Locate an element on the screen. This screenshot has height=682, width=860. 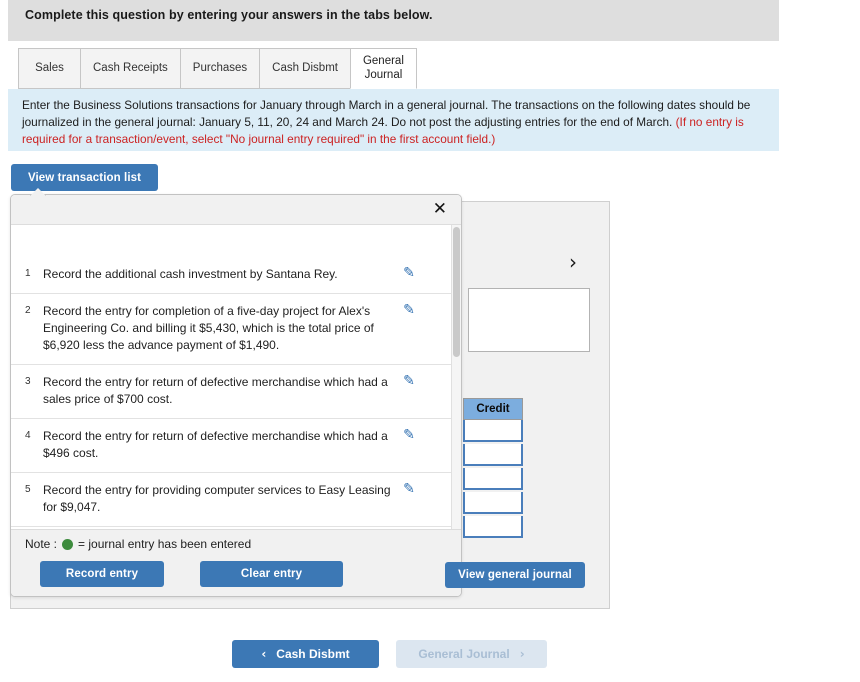
note-description: = journal entry has been entered is located at coordinates (165, 544).